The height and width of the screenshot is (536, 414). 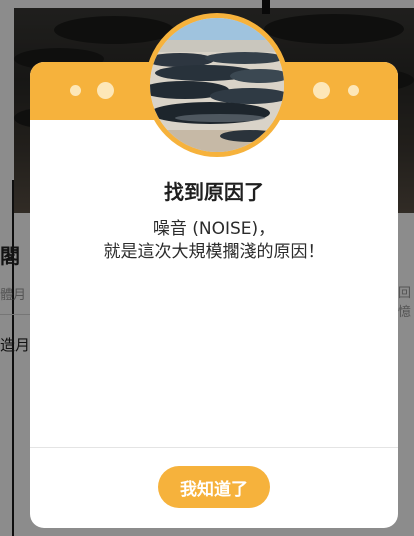 What do you see at coordinates (214, 192) in the screenshot?
I see `dialog-title: 找到原因了` at bounding box center [214, 192].